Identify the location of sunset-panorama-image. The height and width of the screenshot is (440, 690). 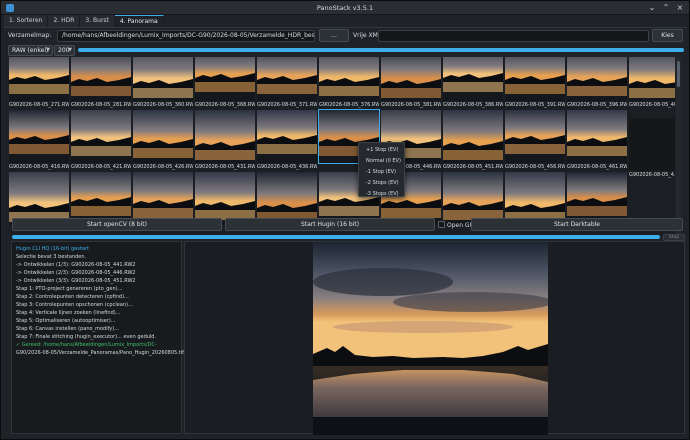
(430, 338).